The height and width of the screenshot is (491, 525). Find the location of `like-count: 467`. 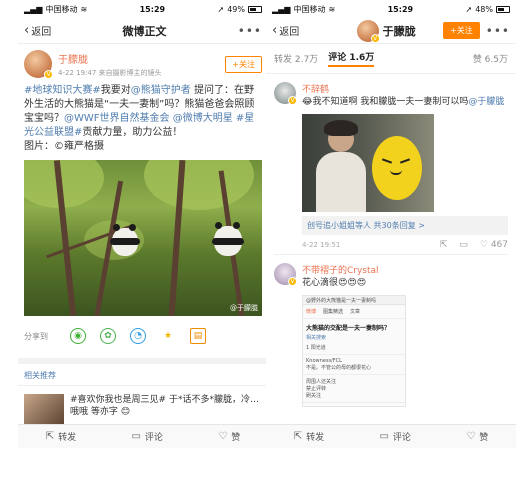

like-count: 467 is located at coordinates (499, 245).